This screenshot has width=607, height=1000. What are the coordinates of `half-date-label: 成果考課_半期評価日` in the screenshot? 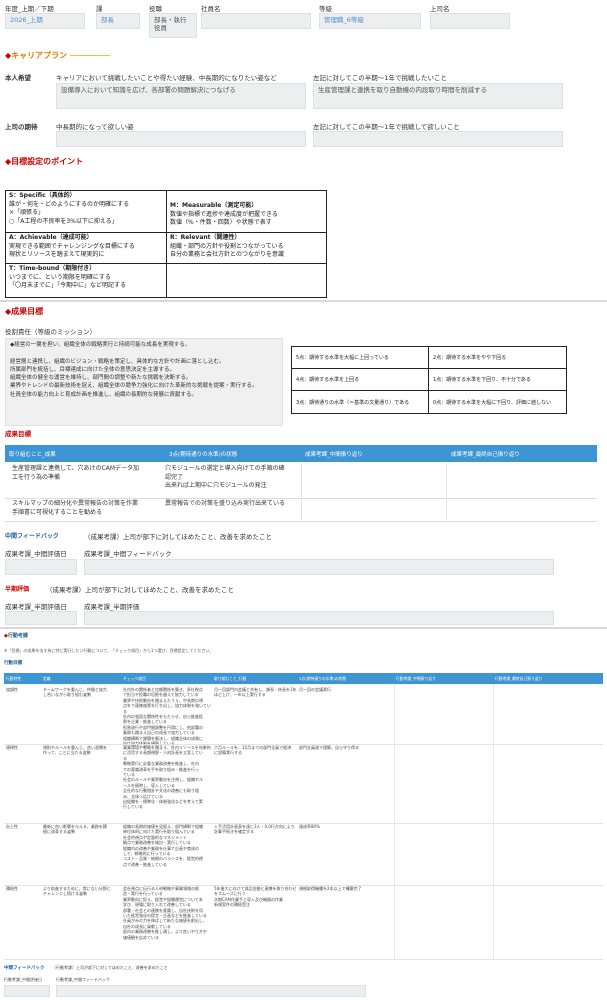 It's located at (36, 607).